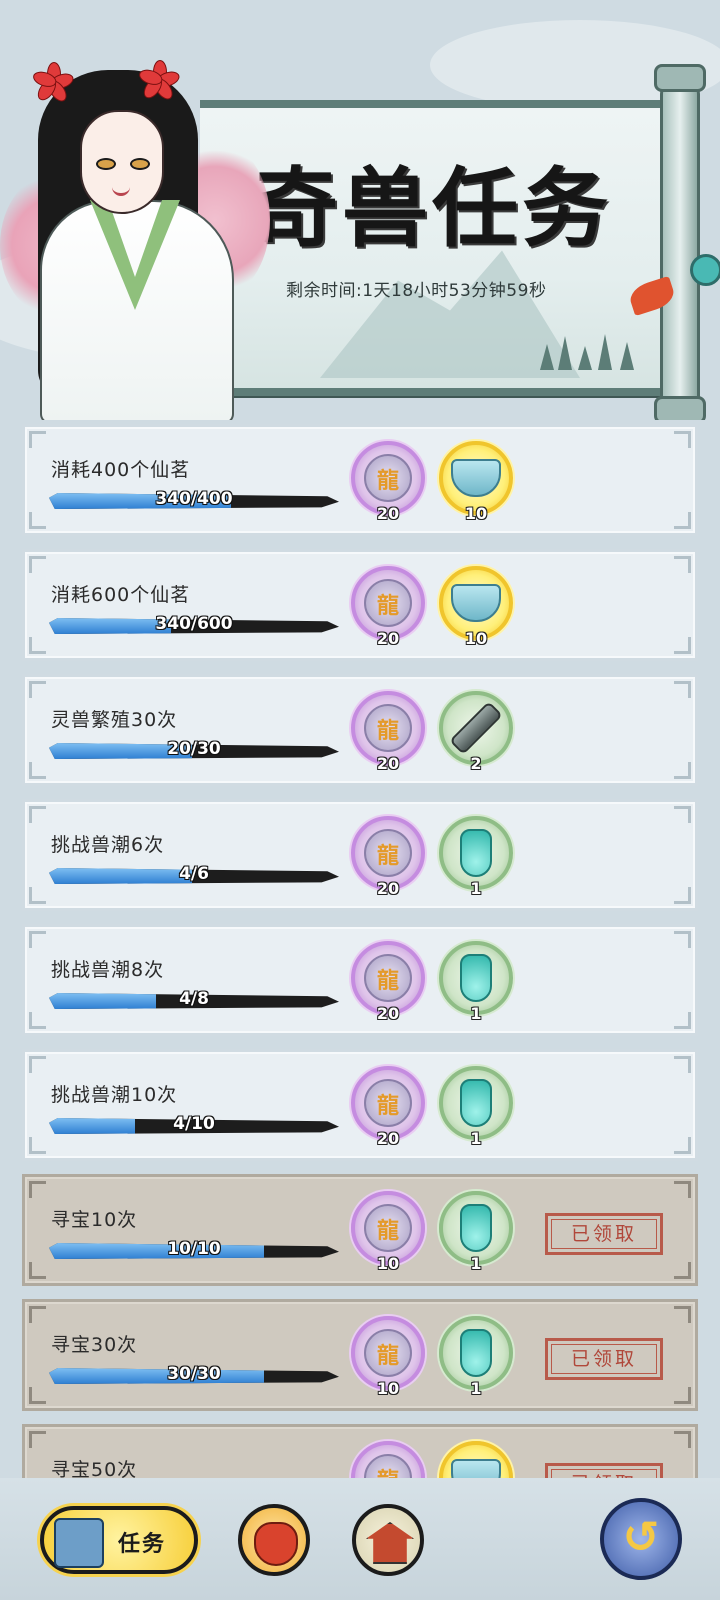  Describe the element at coordinates (194, 999) in the screenshot. I see `task-progress-text: 4/8` at that location.